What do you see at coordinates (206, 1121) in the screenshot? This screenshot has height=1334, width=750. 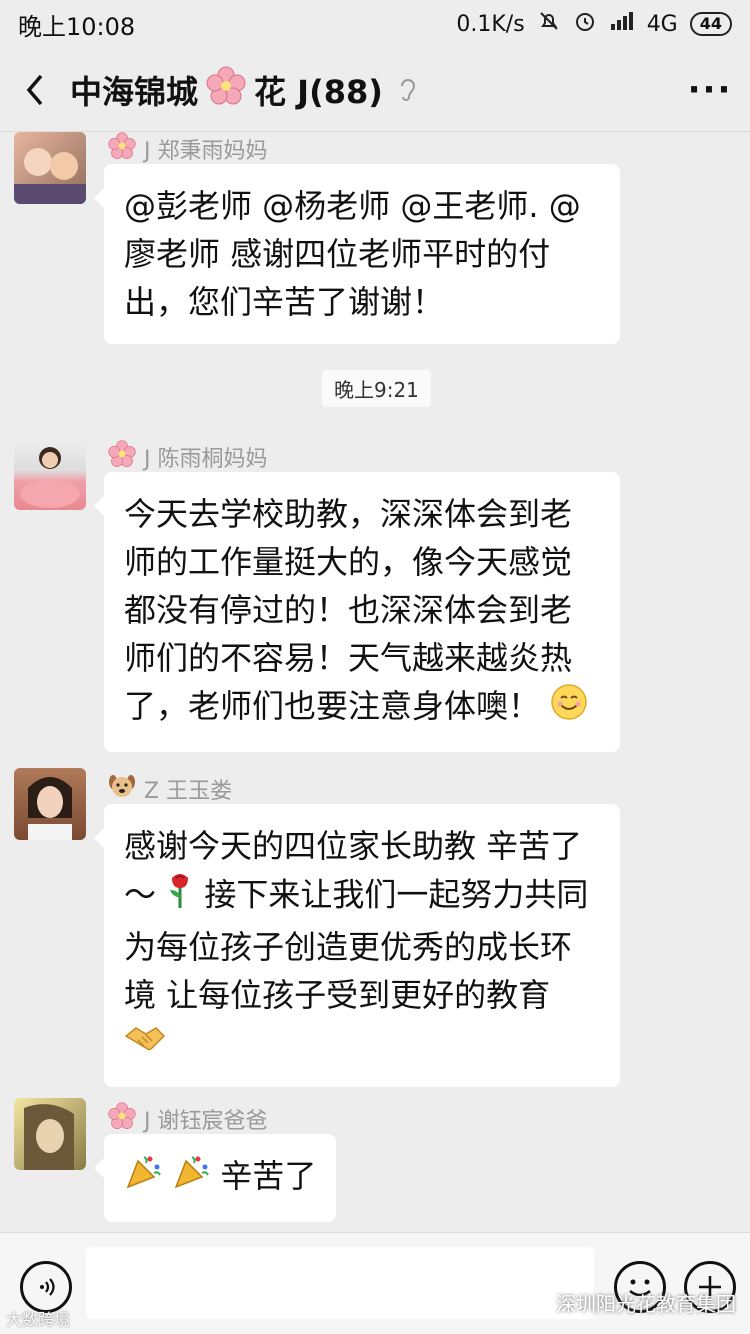 I see `sender-label: J 谢钰宸爸爸` at bounding box center [206, 1121].